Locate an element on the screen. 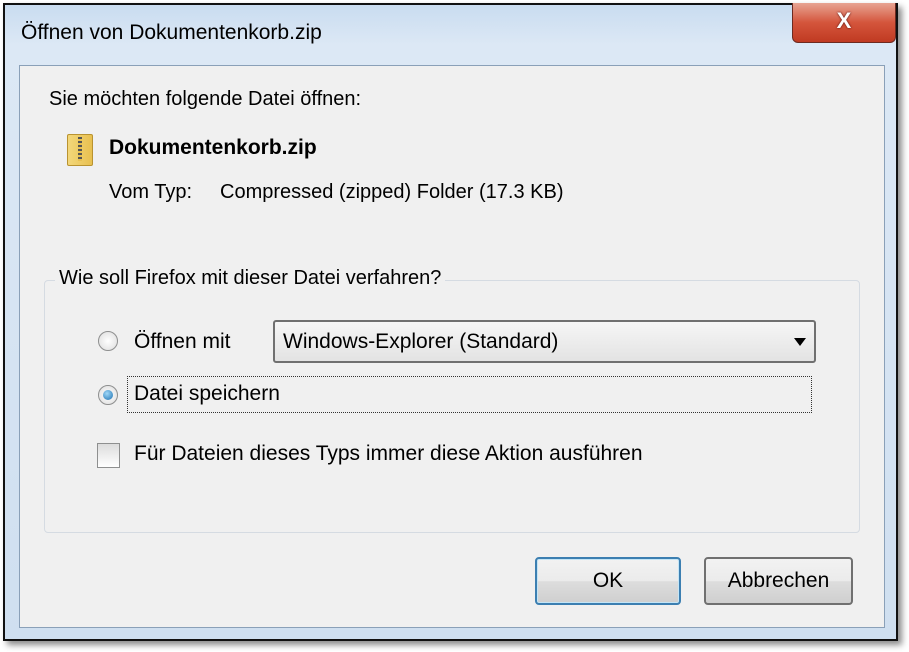  save-file-radio is located at coordinates (108, 395).